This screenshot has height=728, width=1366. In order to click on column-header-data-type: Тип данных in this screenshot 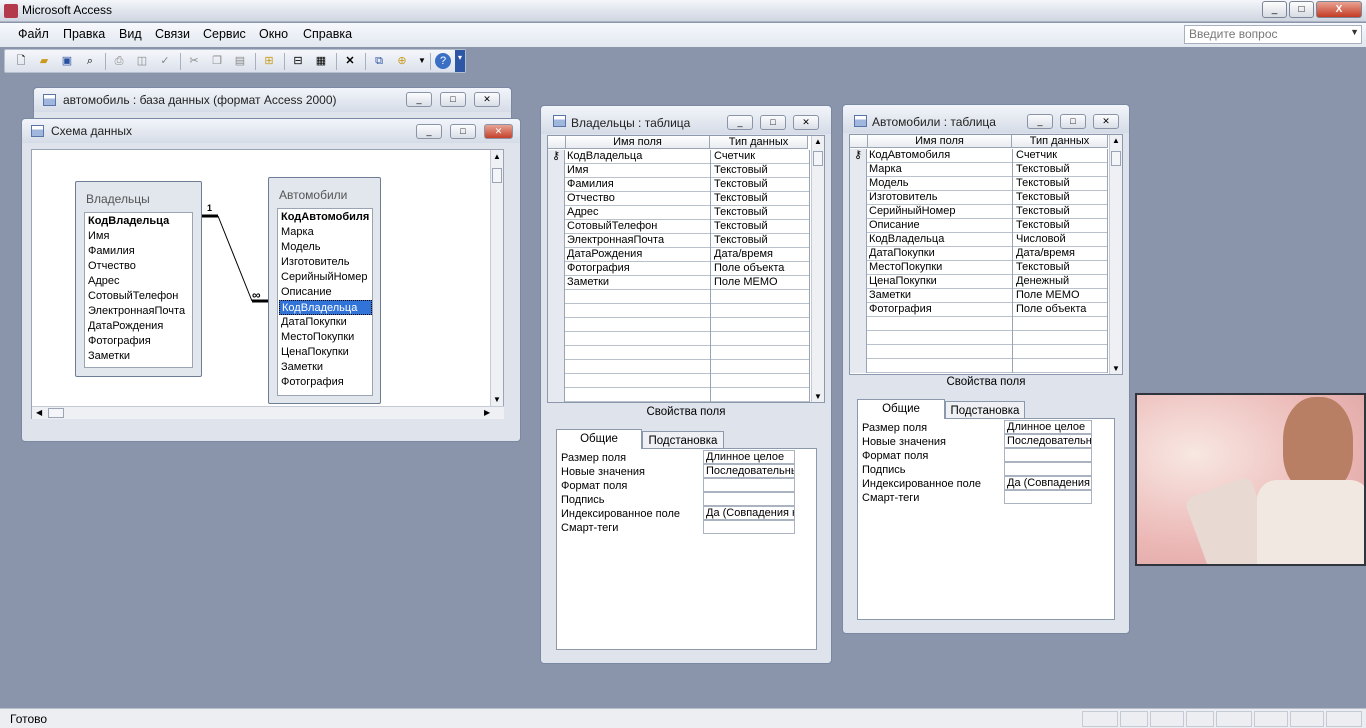, I will do `click(759, 142)`.